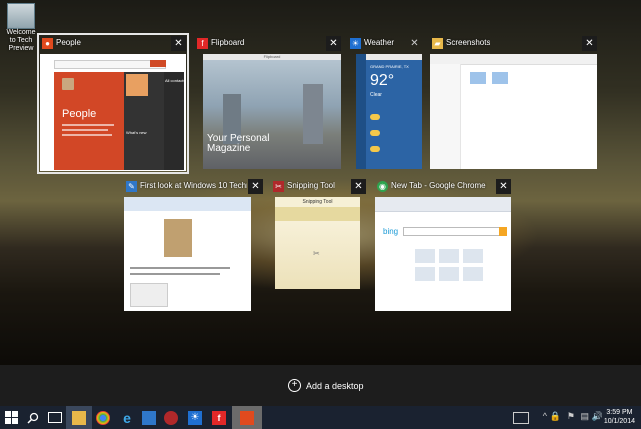  Describe the element at coordinates (278, 186) in the screenshot. I see `scissors-icon: ✂` at that location.